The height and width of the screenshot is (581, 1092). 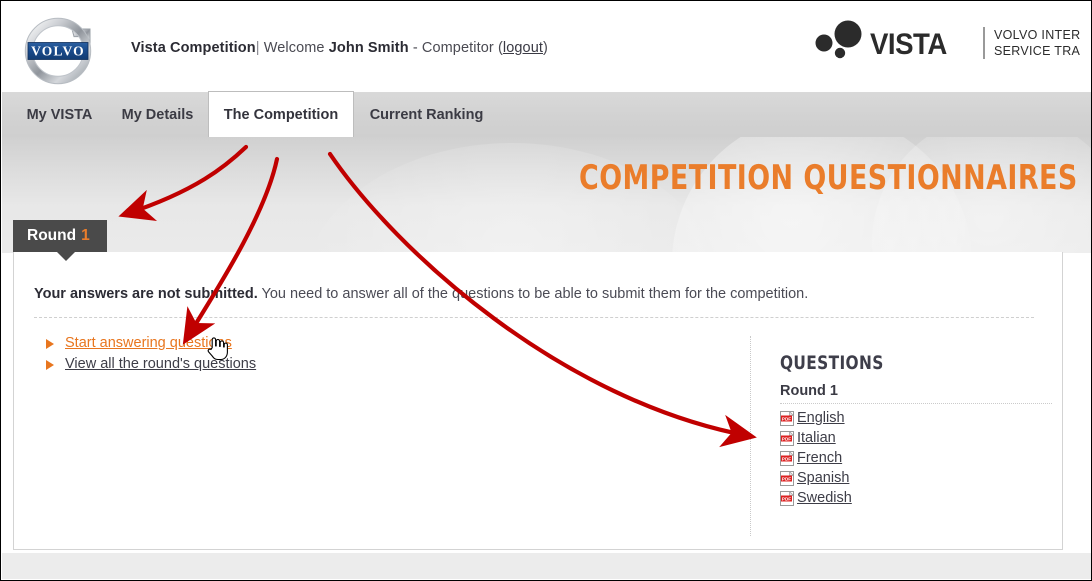 What do you see at coordinates (546, 566) in the screenshot?
I see `page-footer` at bounding box center [546, 566].